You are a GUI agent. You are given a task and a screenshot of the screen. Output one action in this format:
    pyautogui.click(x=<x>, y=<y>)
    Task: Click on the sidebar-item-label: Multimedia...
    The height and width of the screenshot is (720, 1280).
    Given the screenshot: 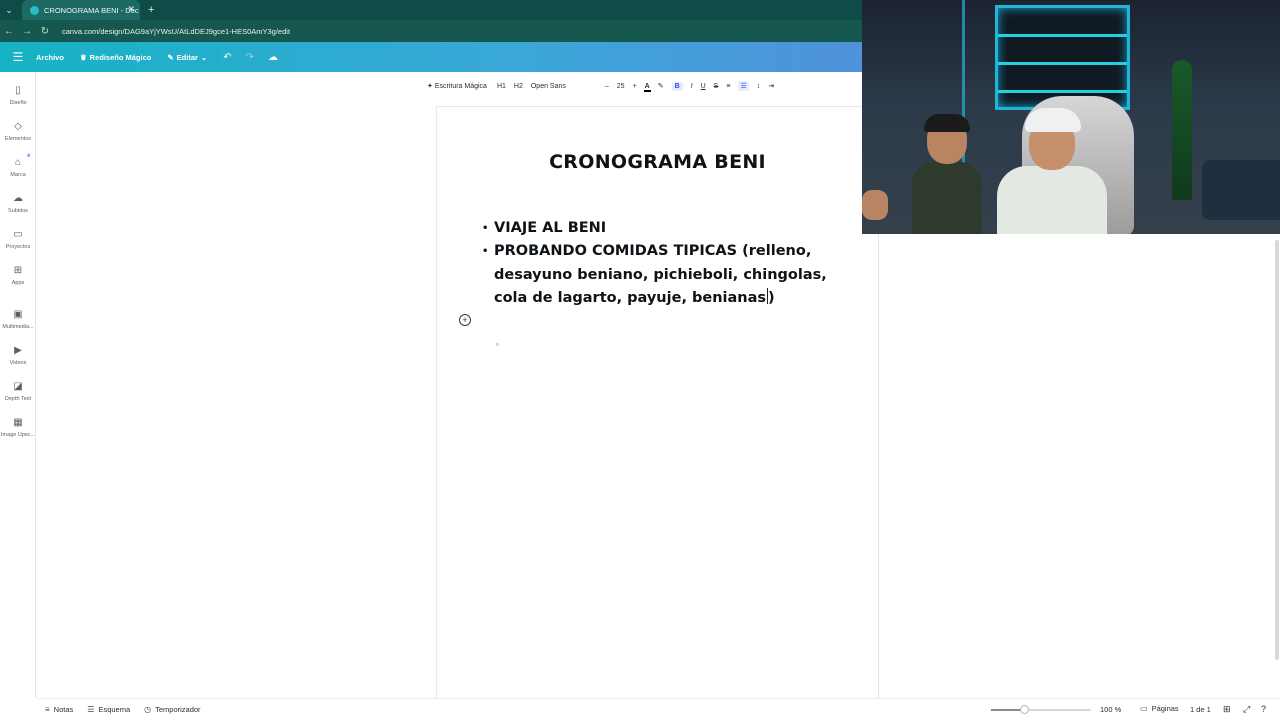 What is the action you would take?
    pyautogui.click(x=18, y=327)
    